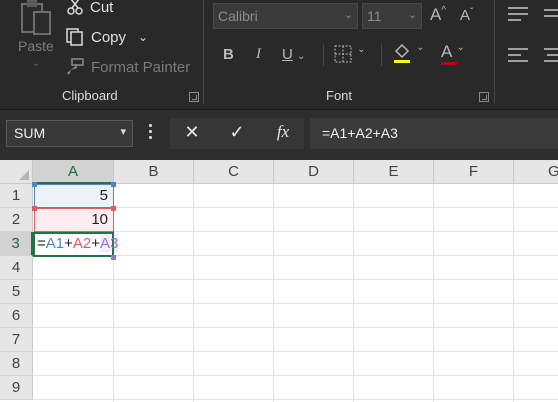  I want to click on chevron-down-icon: ▾, so click(123, 131).